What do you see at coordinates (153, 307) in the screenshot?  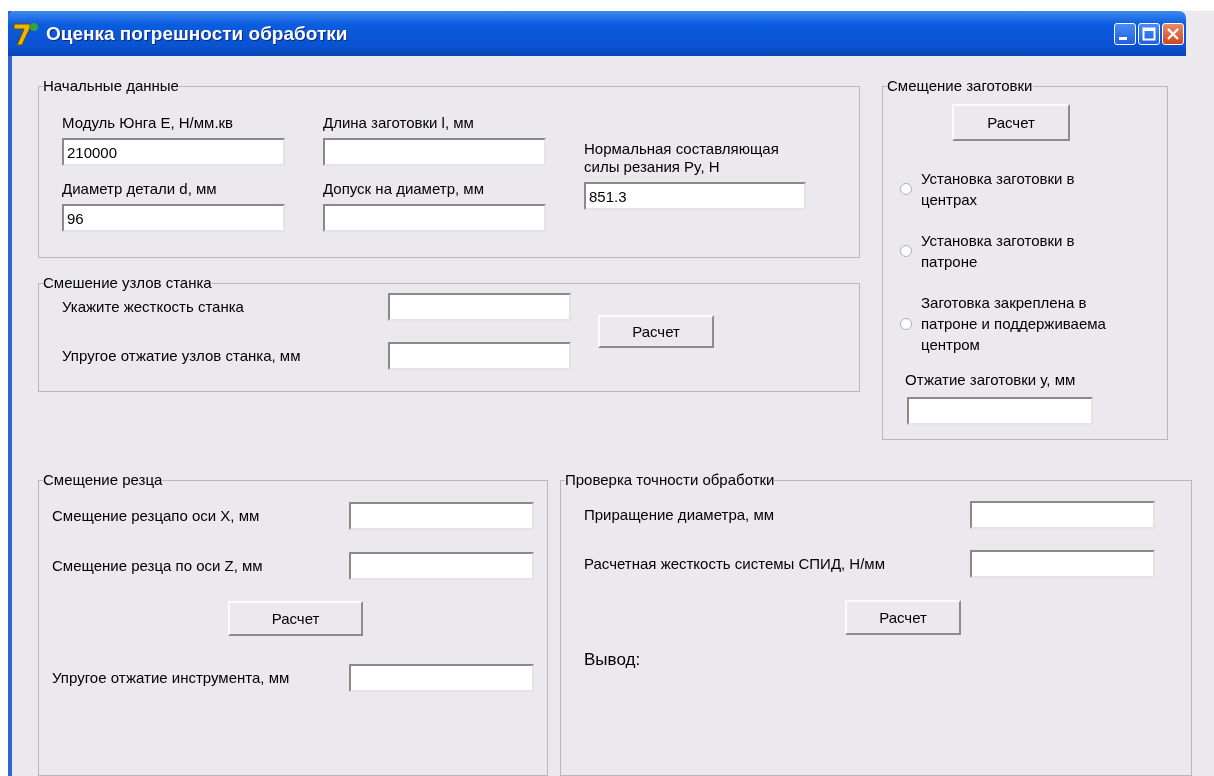 I see `field-label: Укажите жесткость станка` at bounding box center [153, 307].